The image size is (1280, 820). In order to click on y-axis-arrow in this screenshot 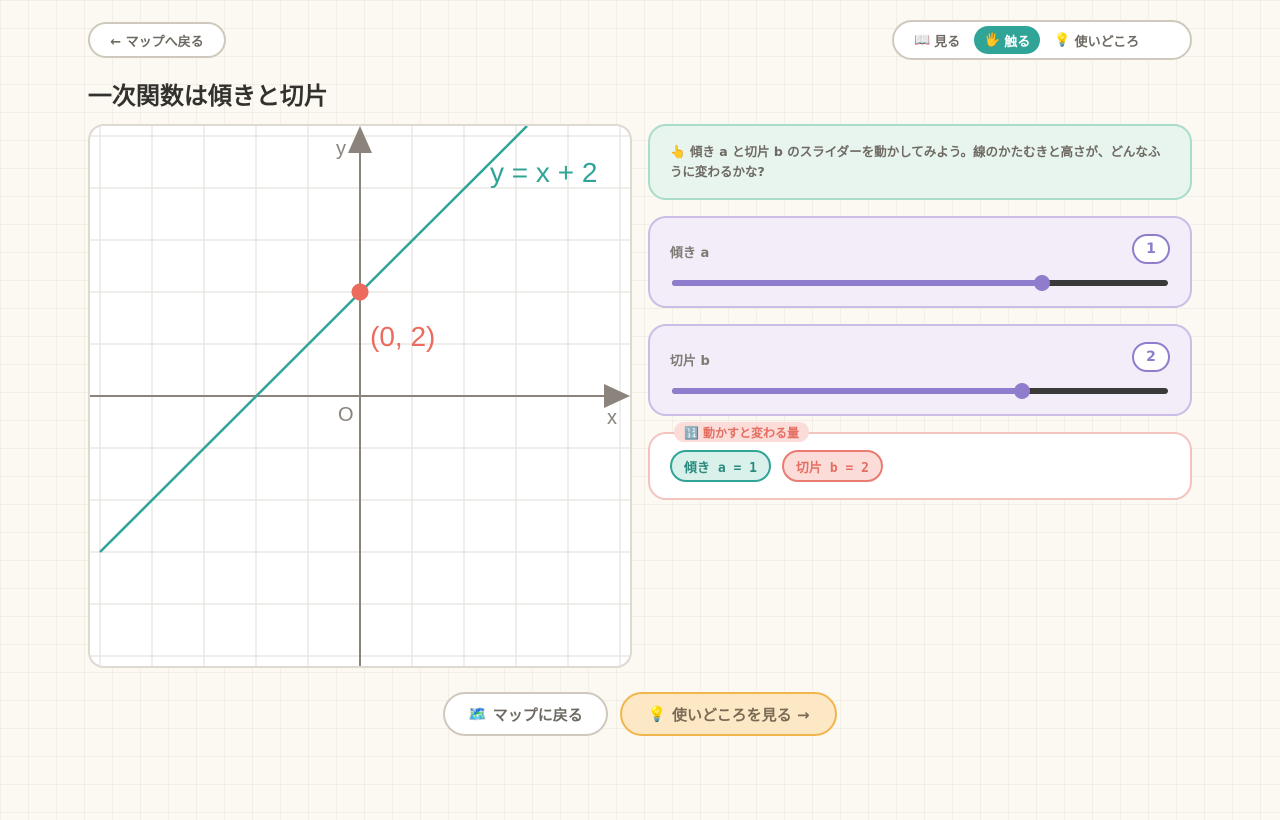, I will do `click(360, 139)`.